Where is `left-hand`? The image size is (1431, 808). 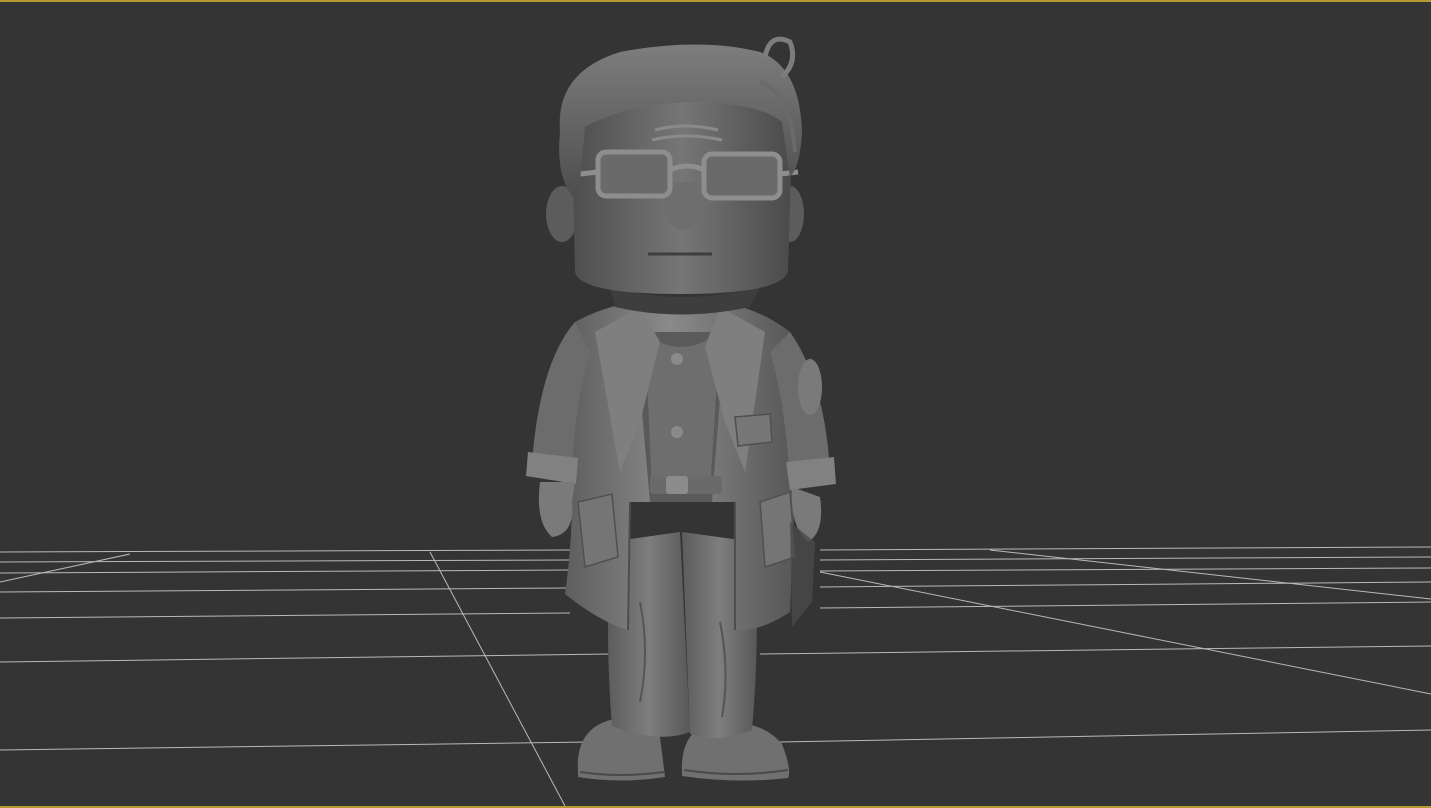
left-hand is located at coordinates (556, 509).